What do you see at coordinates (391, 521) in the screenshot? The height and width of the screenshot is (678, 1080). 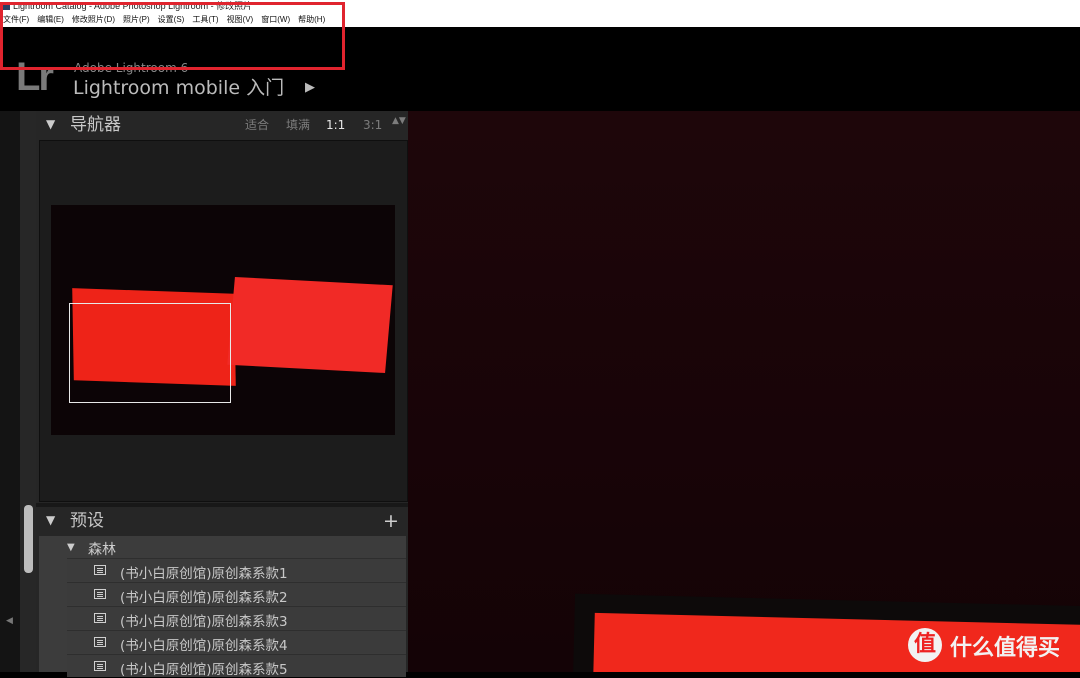 I see `add-preset-icon: +` at bounding box center [391, 521].